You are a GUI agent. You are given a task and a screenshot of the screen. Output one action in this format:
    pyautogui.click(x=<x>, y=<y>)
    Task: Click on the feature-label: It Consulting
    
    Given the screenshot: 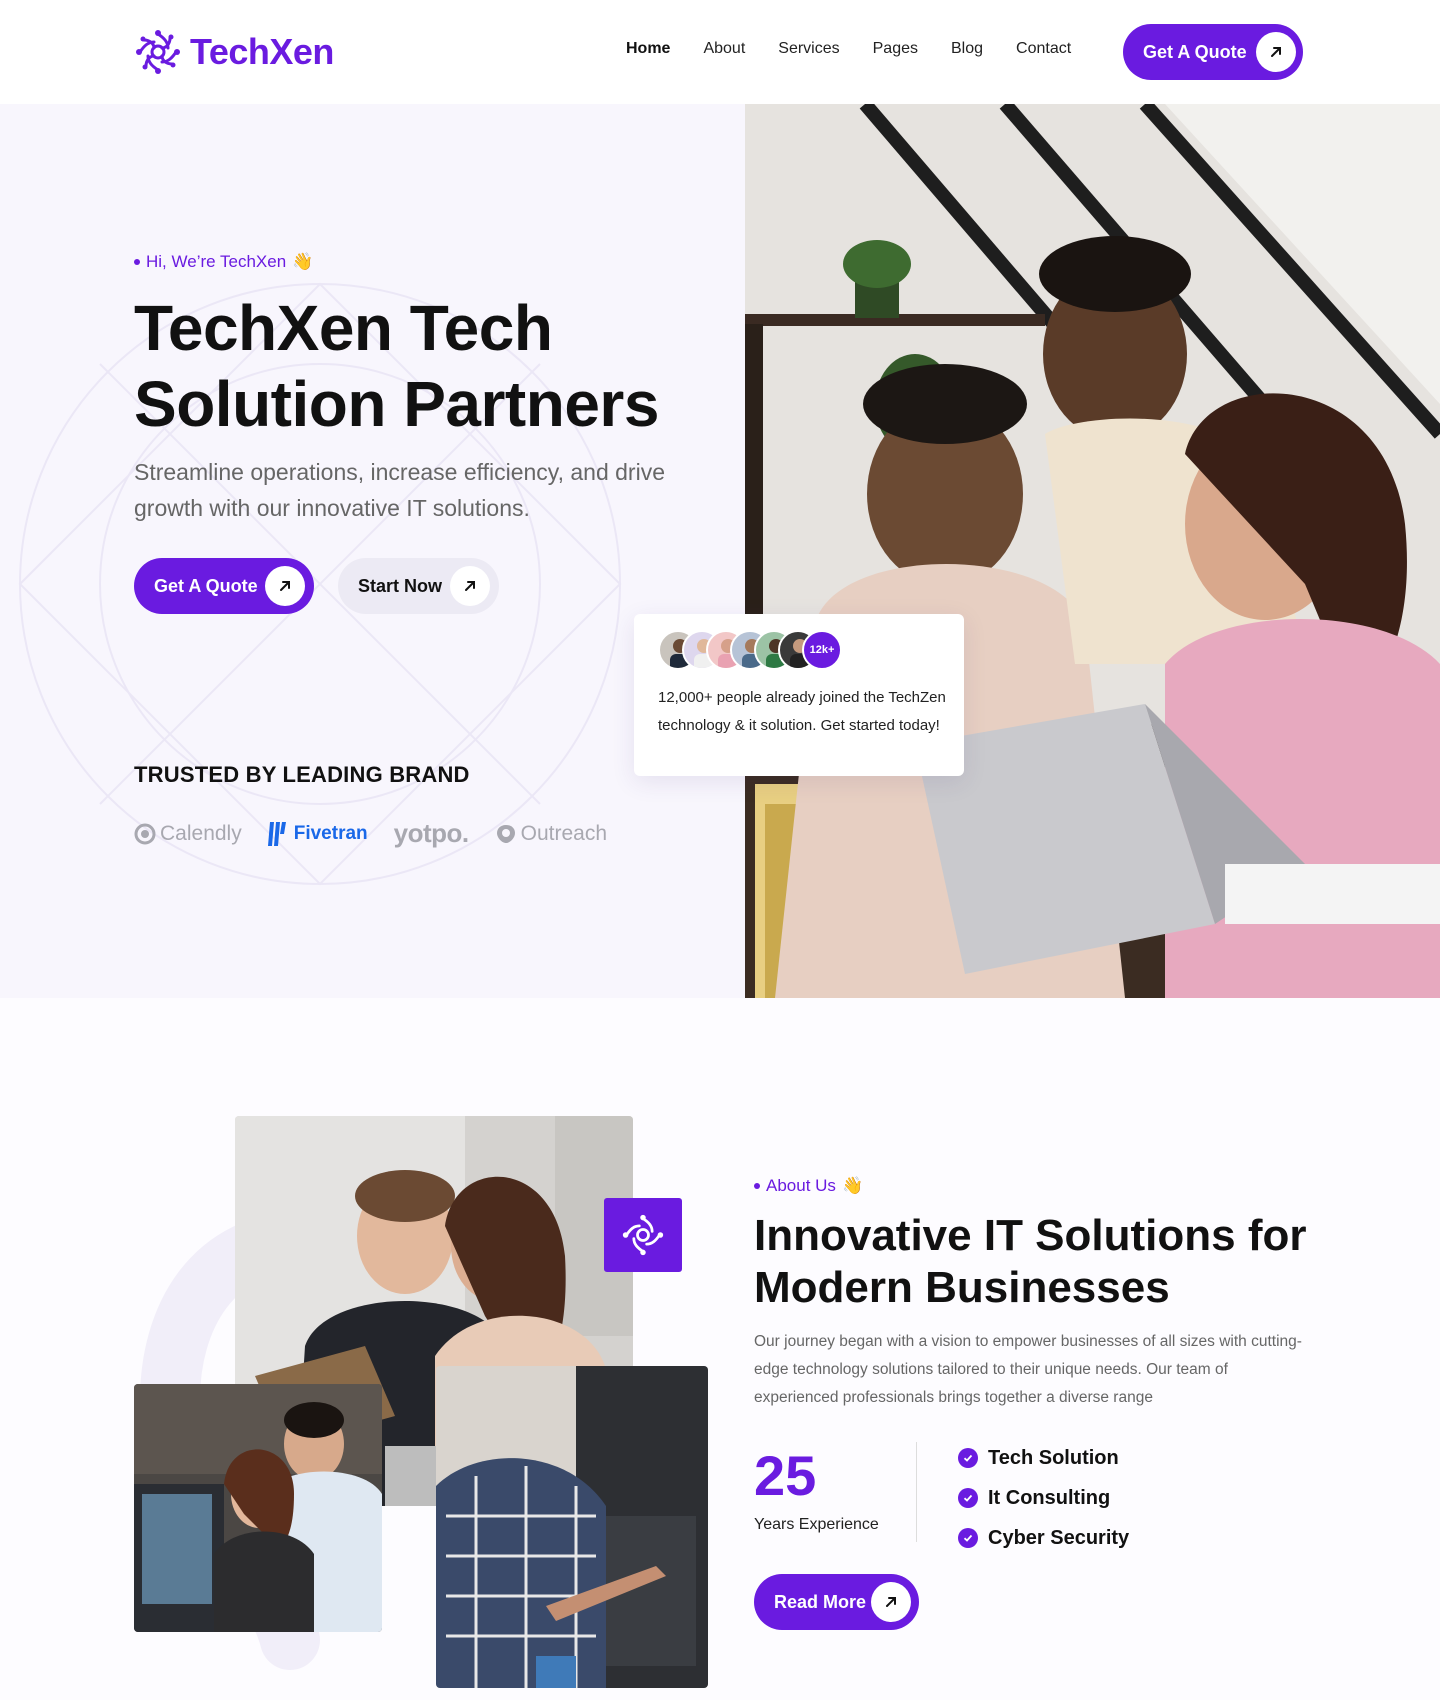 What is the action you would take?
    pyautogui.click(x=1049, y=1497)
    